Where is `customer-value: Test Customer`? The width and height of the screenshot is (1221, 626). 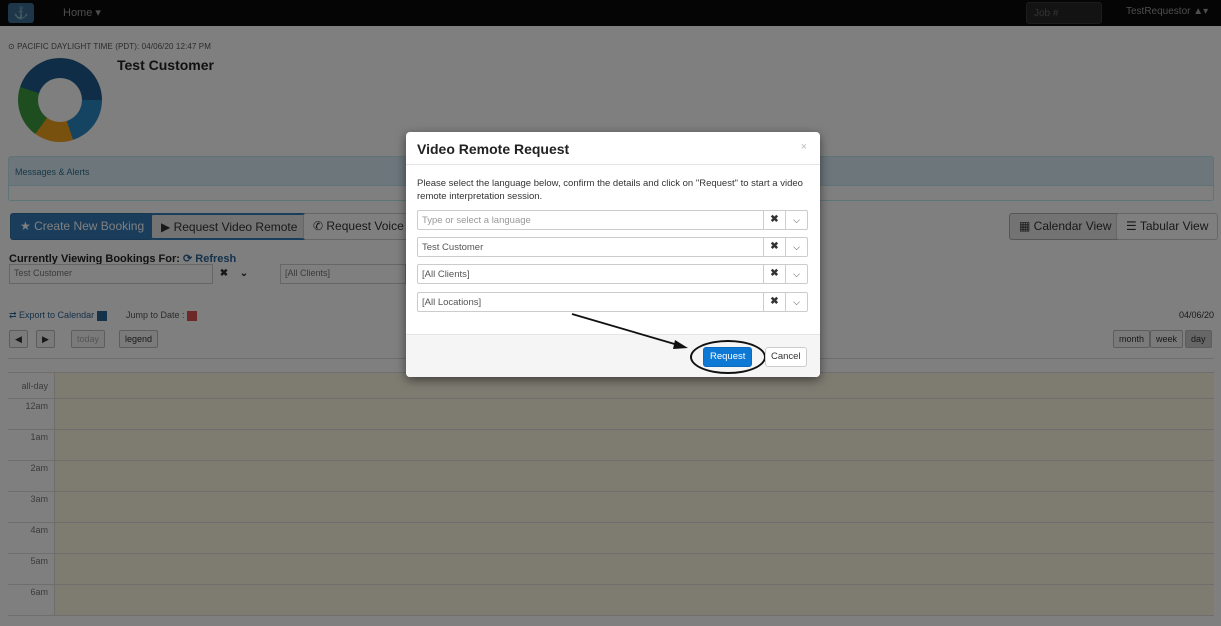
customer-value: Test Customer is located at coordinates (452, 247).